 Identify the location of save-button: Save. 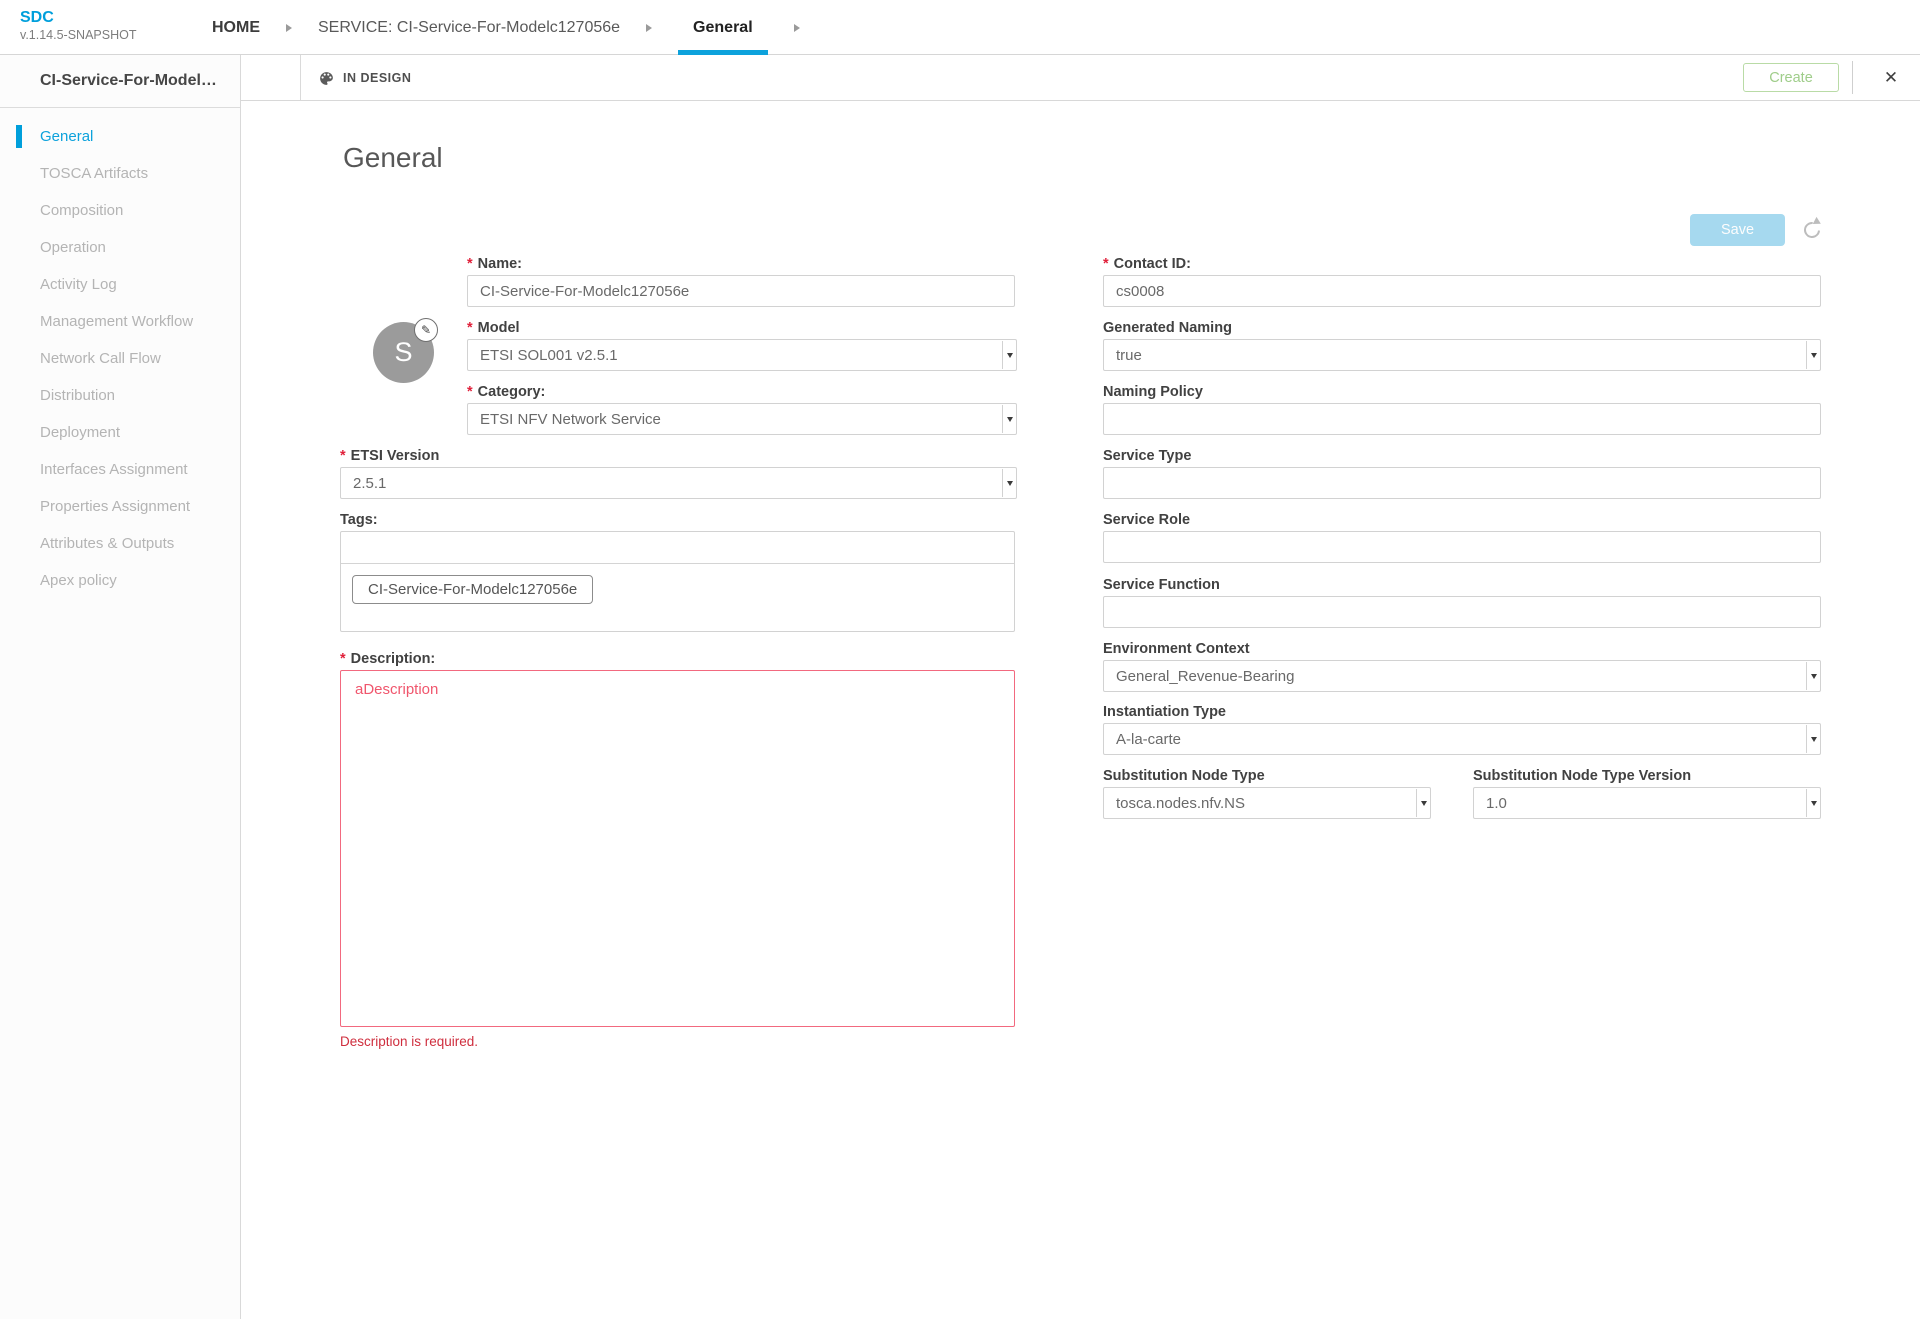
(1737, 230).